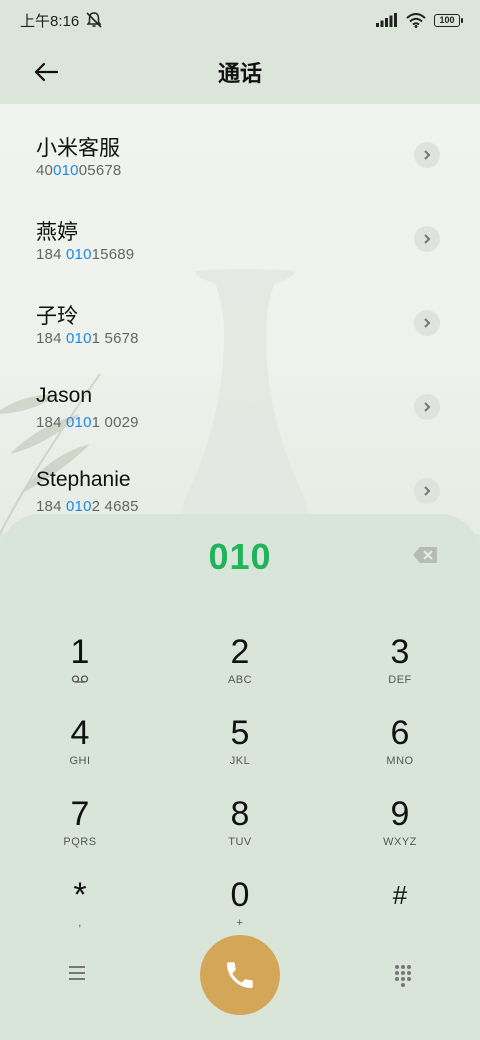 The width and height of the screenshot is (480, 1040). I want to click on signal-icon, so click(386, 20).